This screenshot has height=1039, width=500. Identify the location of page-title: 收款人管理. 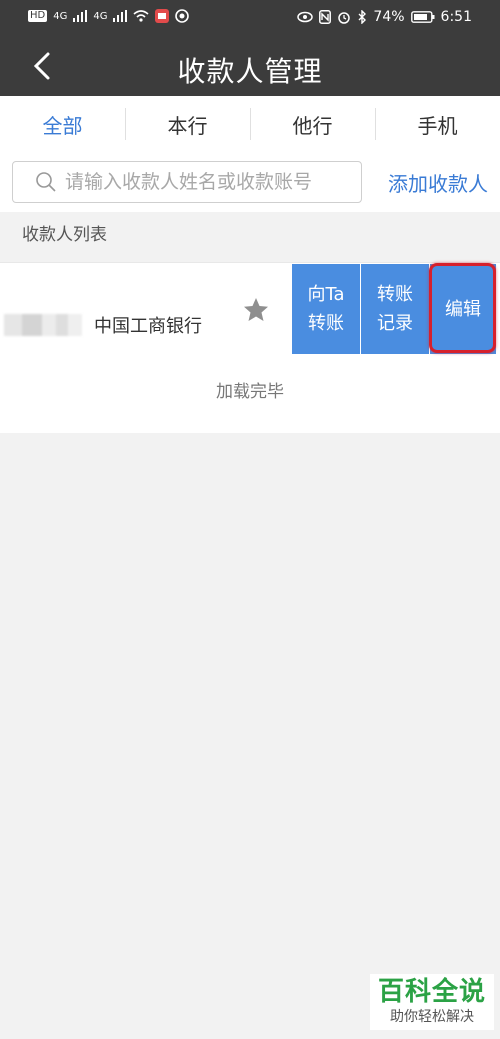
(250, 71).